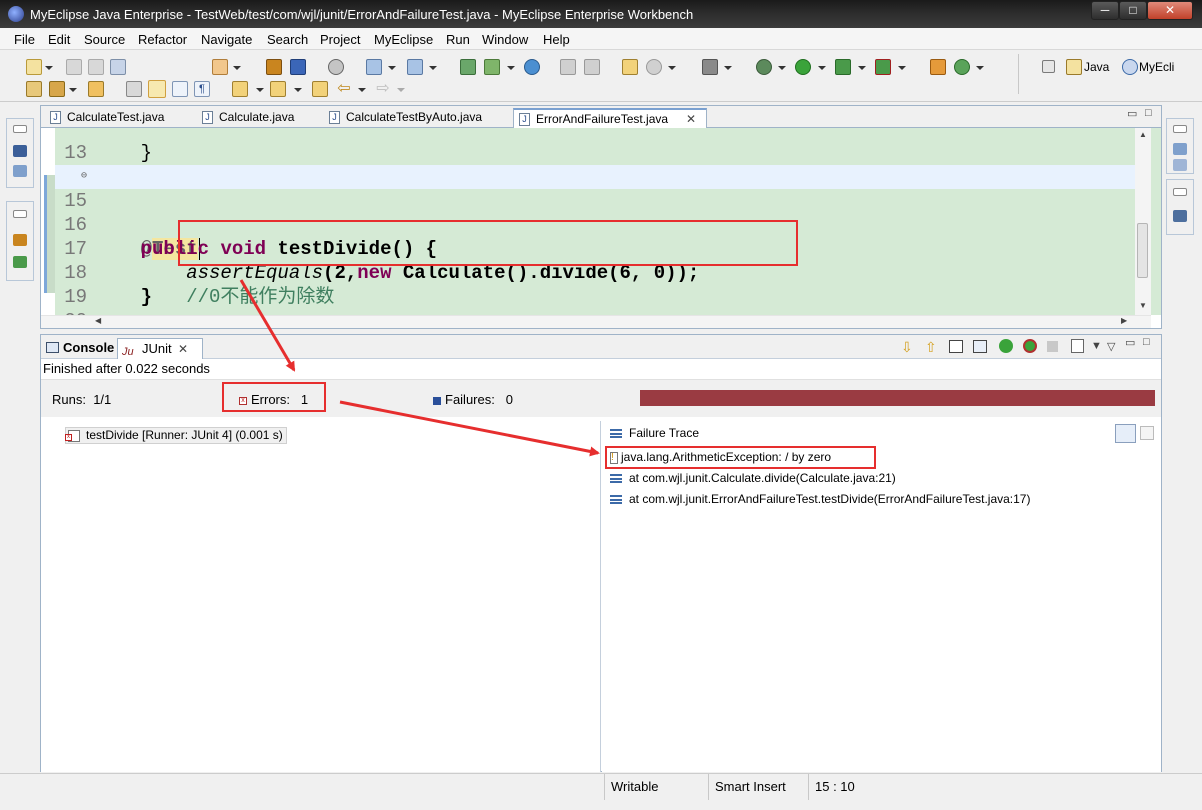 Image resolution: width=1202 pixels, height=810 pixels. I want to click on close-button: ✕, so click(1170, 10).